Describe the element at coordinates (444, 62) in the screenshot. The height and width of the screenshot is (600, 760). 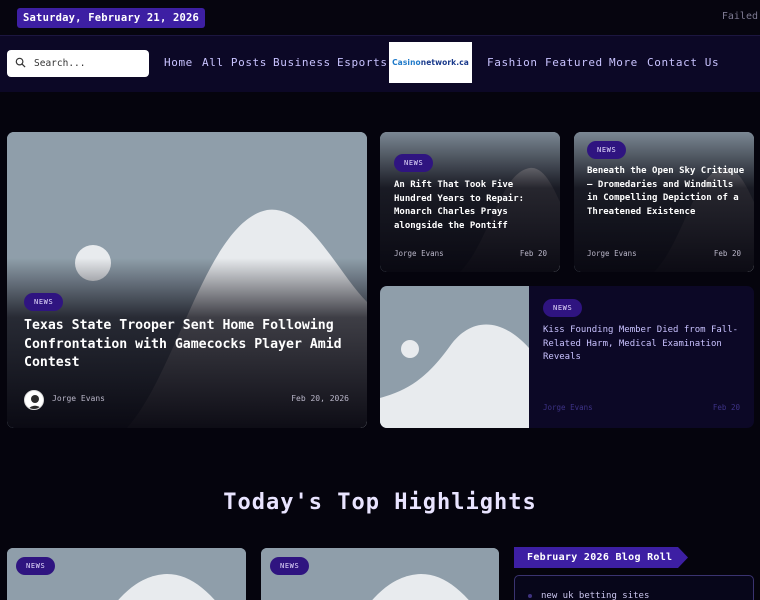
I see `logo-suffix: network.ca` at that location.